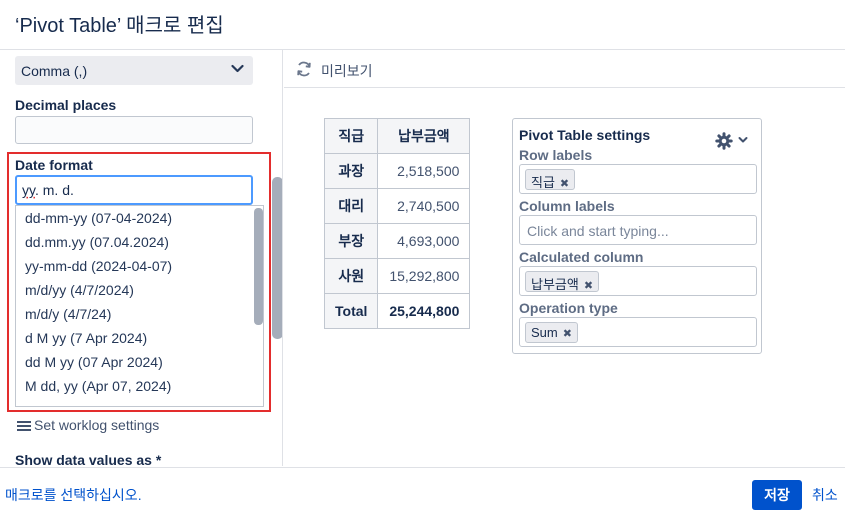  What do you see at coordinates (351, 241) in the screenshot?
I see `row-label: 부장` at bounding box center [351, 241].